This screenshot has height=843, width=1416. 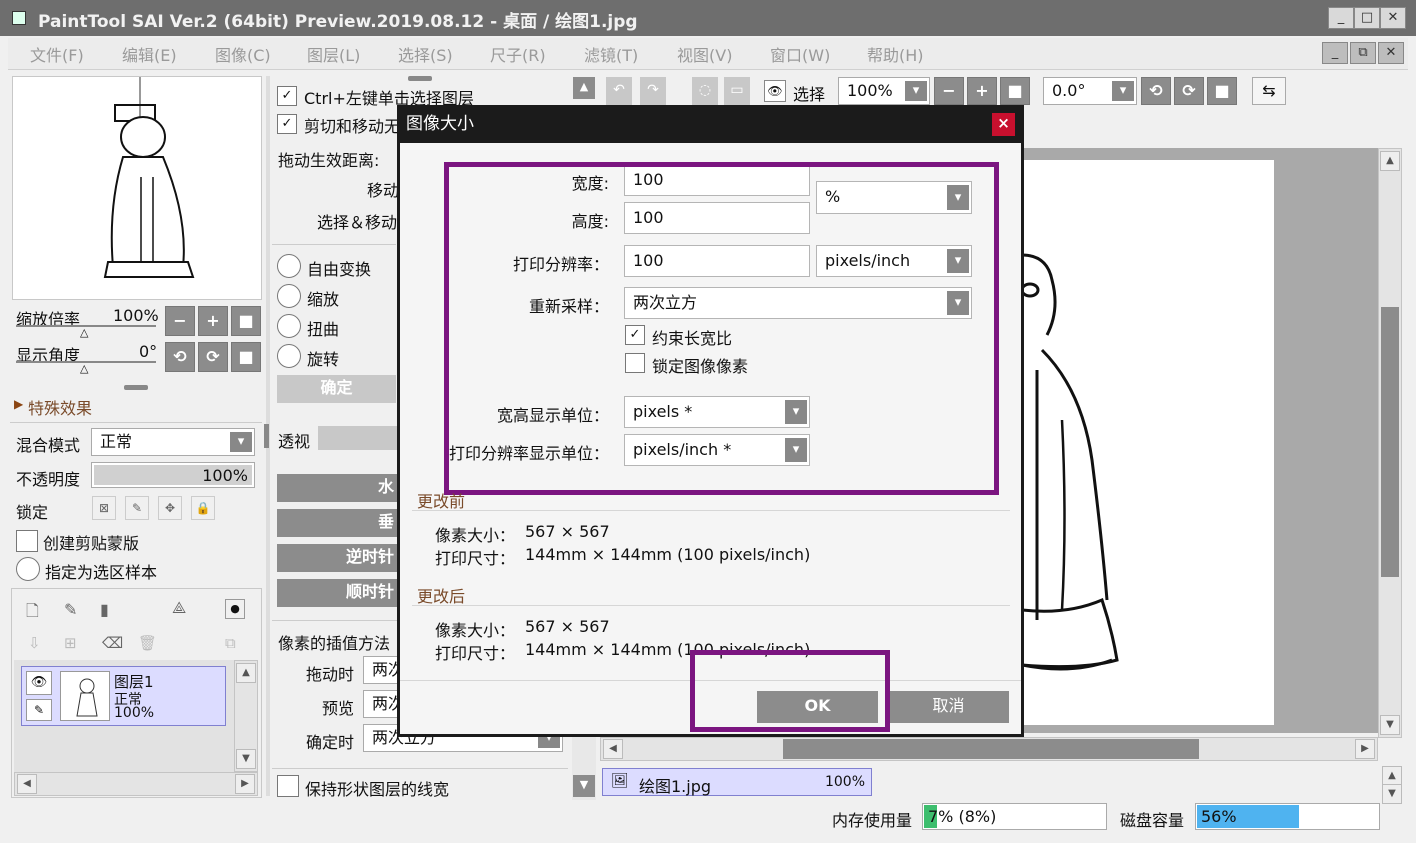 I want to click on copy-layer-icon: ⊞, so click(x=70, y=643).